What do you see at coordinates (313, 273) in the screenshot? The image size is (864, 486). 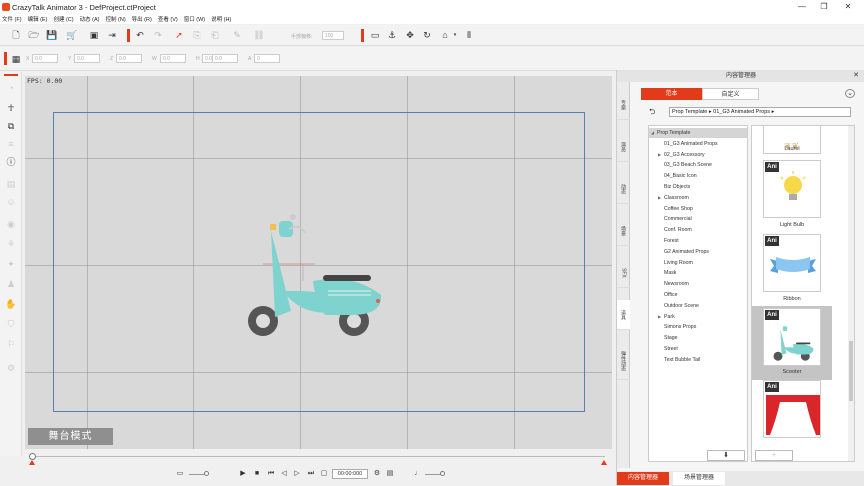 I see `scooter-prop` at bounding box center [313, 273].